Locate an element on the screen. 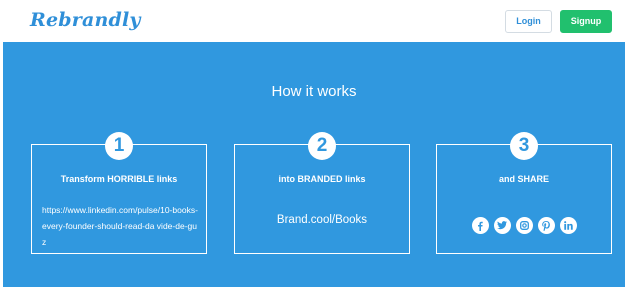 The width and height of the screenshot is (628, 287). step-card-3: 3 and SHARE is located at coordinates (524, 193).